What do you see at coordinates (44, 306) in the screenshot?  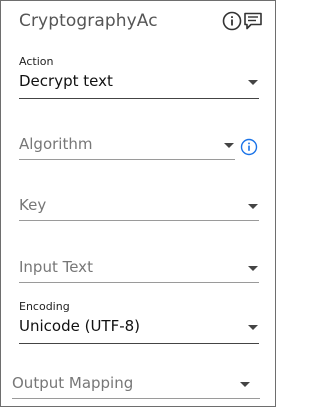 I see `encoding-label: Encoding` at bounding box center [44, 306].